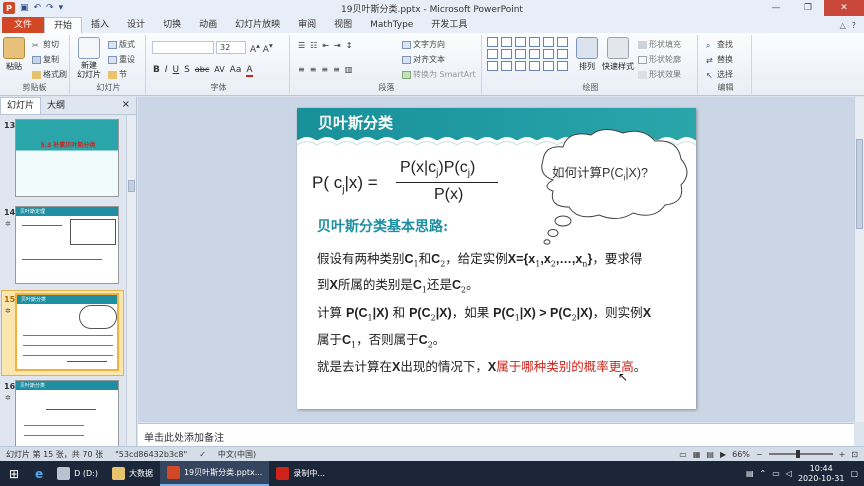  Describe the element at coordinates (14, 473) in the screenshot. I see `windows-start-icon: ⊞` at that location.